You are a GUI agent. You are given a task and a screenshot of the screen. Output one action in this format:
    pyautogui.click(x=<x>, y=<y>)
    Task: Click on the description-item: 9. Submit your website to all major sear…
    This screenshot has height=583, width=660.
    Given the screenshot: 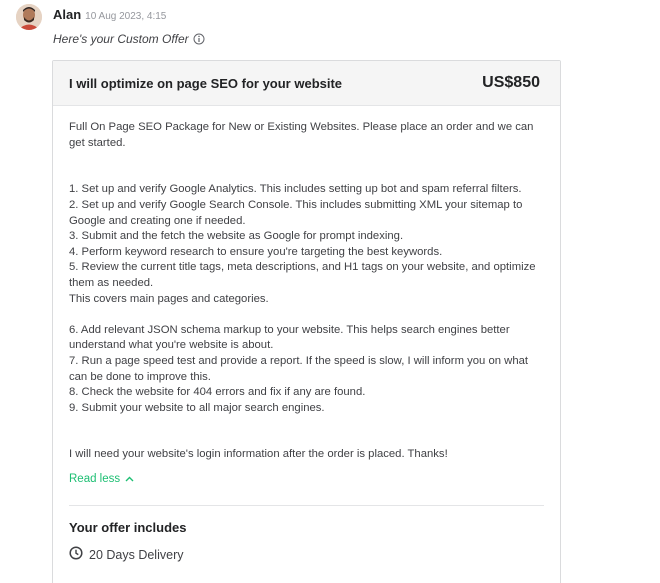 What is the action you would take?
    pyautogui.click(x=197, y=407)
    